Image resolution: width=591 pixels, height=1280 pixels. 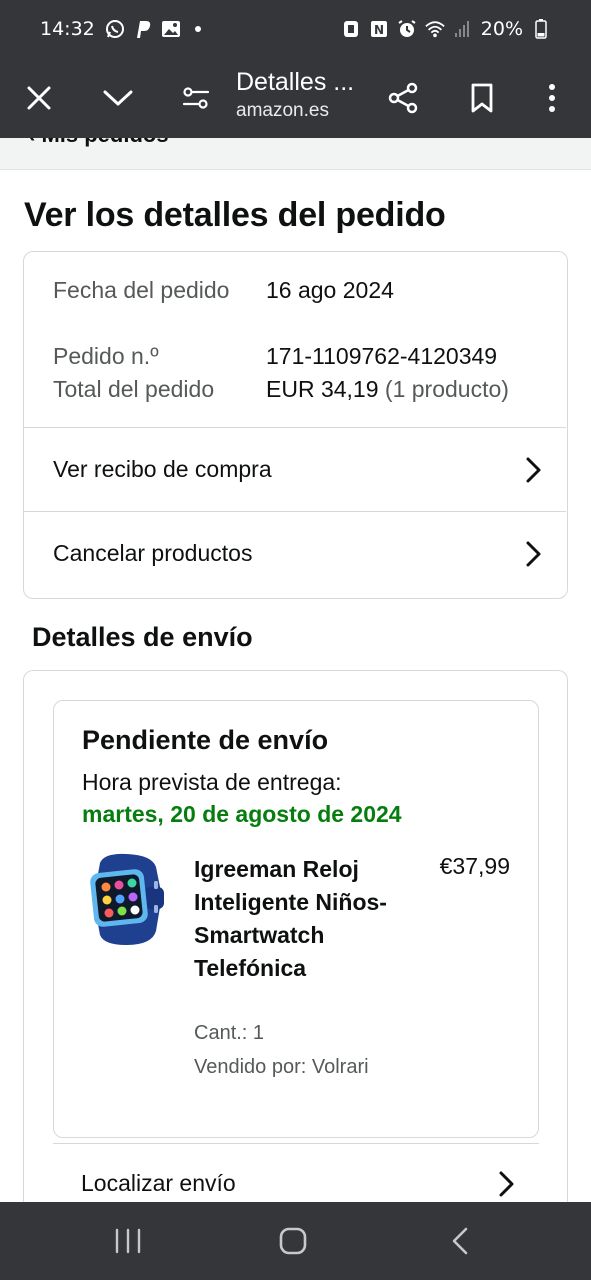 What do you see at coordinates (106, 356) in the screenshot?
I see `order-number-label: Pedido n.º` at bounding box center [106, 356].